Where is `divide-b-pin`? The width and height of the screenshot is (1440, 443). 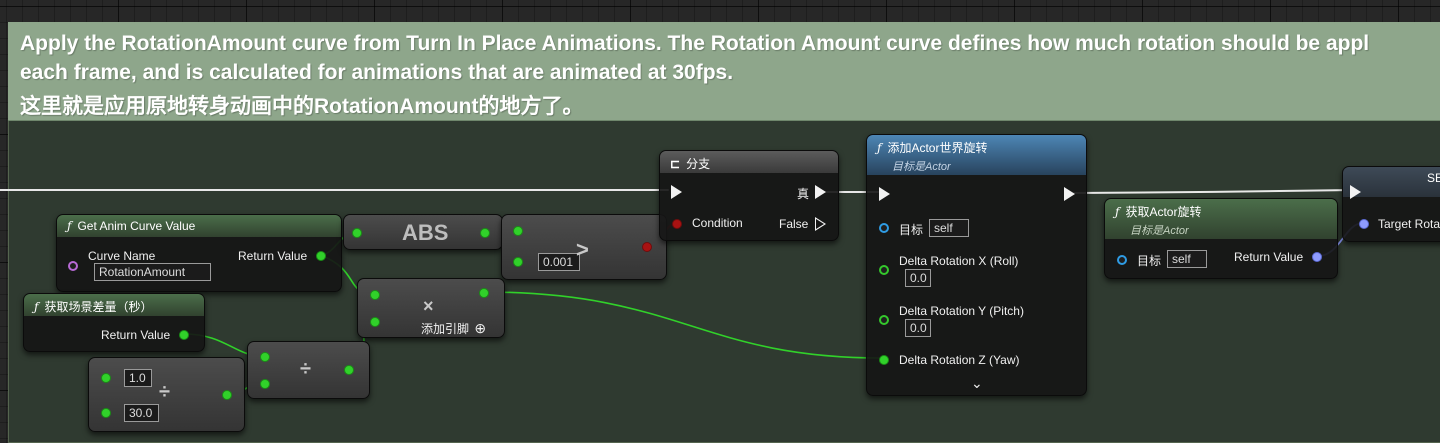
divide-b-pin is located at coordinates (106, 413).